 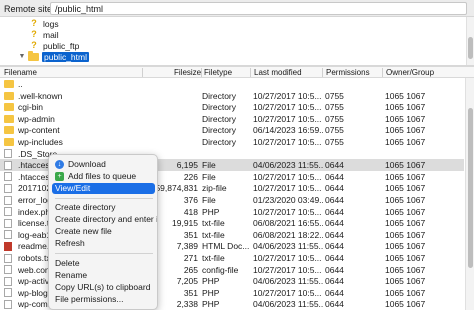 What do you see at coordinates (226, 84) in the screenshot?
I see `file-type` at bounding box center [226, 84].